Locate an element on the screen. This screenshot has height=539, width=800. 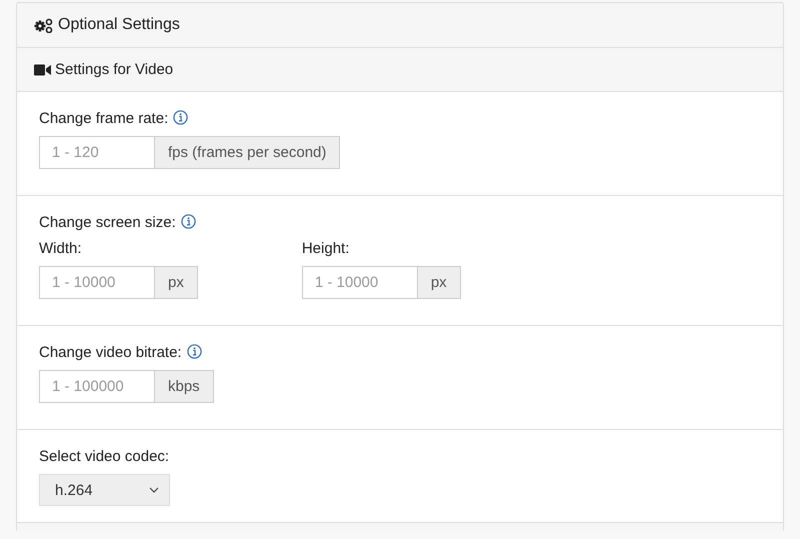
input-field: 1 - 100000 is located at coordinates (96, 386).